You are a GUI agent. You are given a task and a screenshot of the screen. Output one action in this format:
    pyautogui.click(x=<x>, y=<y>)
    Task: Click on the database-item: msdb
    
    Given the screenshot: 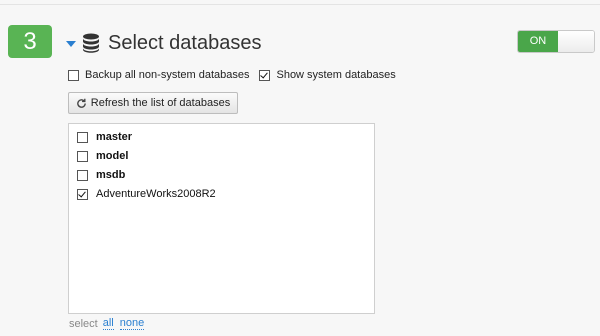 What is the action you would take?
    pyautogui.click(x=101, y=175)
    